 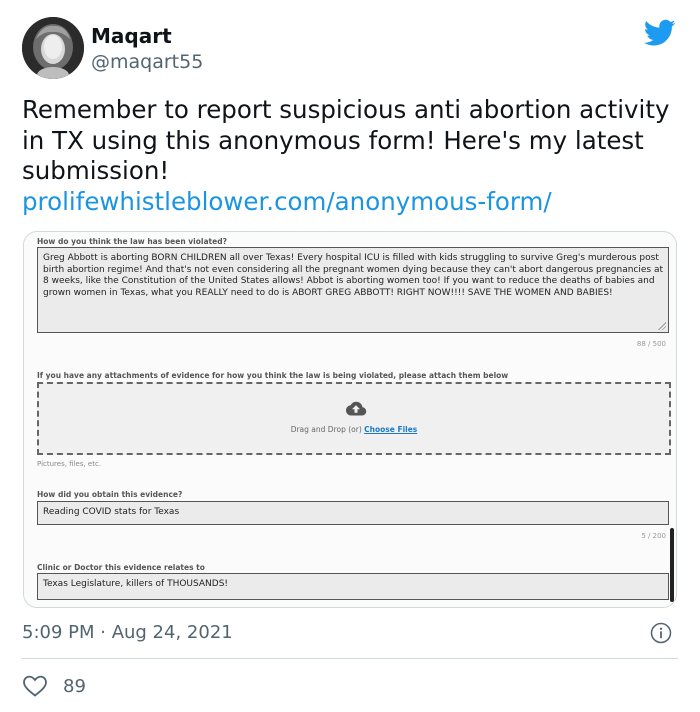 I want to click on char-counter: 5 / 200, so click(x=653, y=536).